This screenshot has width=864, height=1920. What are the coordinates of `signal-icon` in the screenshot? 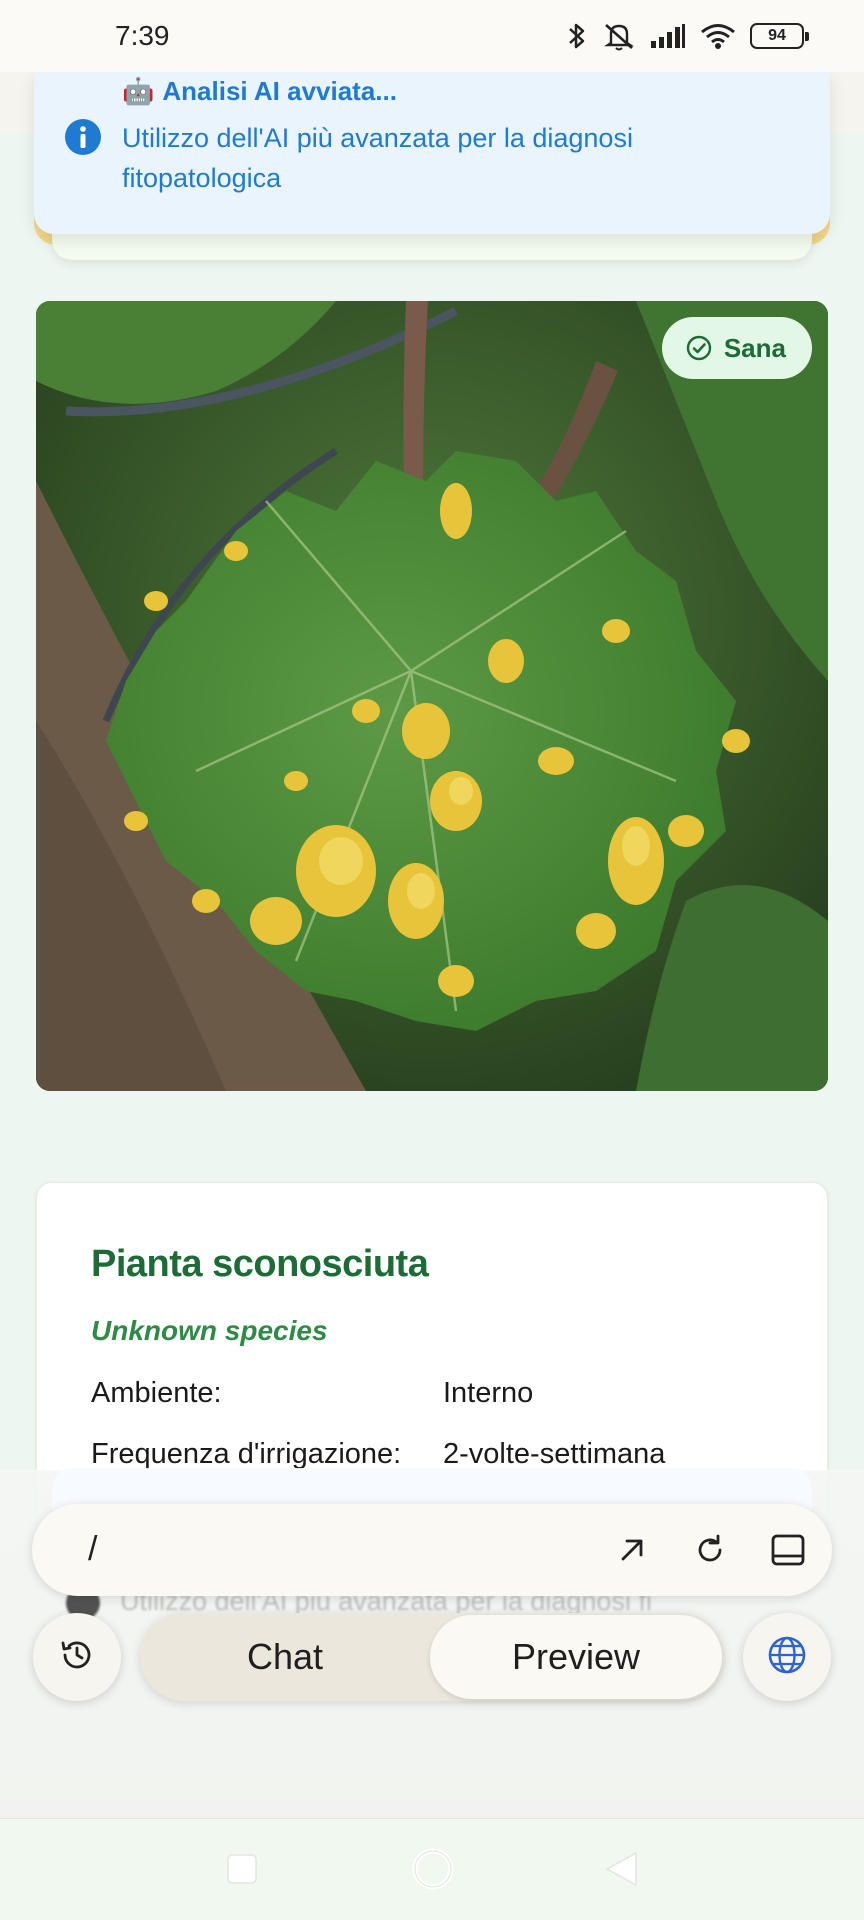 It's located at (668, 36).